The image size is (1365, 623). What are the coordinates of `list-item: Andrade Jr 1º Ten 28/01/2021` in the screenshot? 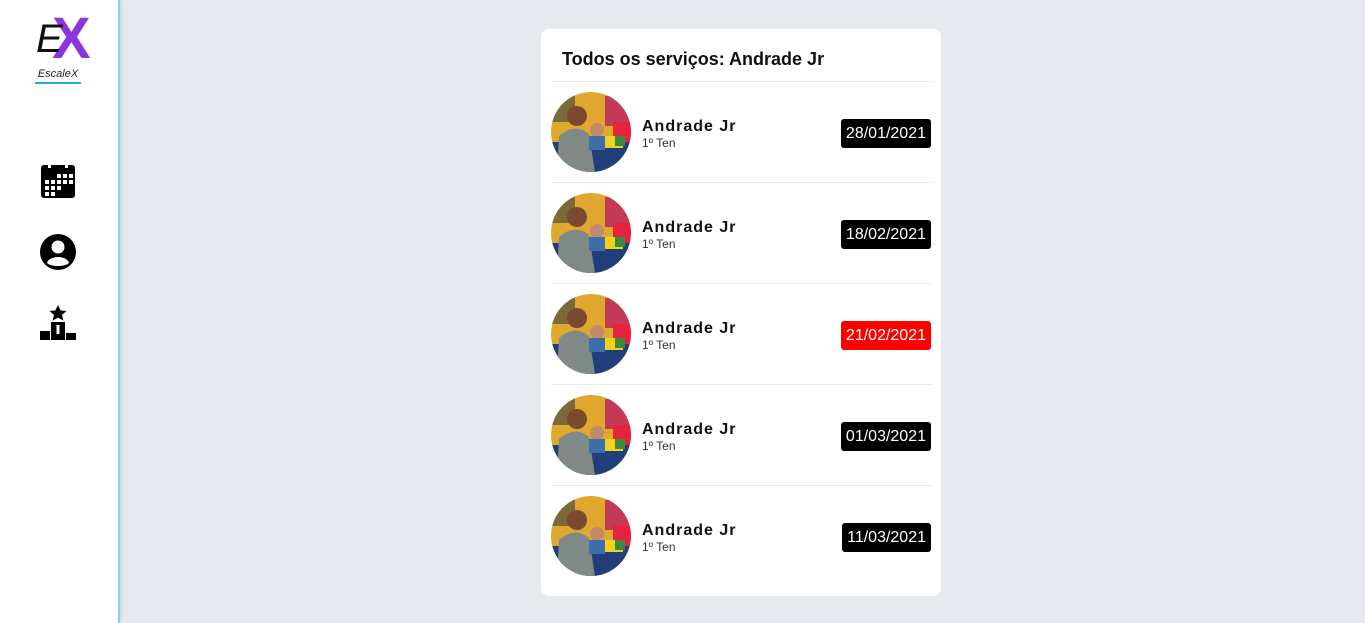 It's located at (741, 132).